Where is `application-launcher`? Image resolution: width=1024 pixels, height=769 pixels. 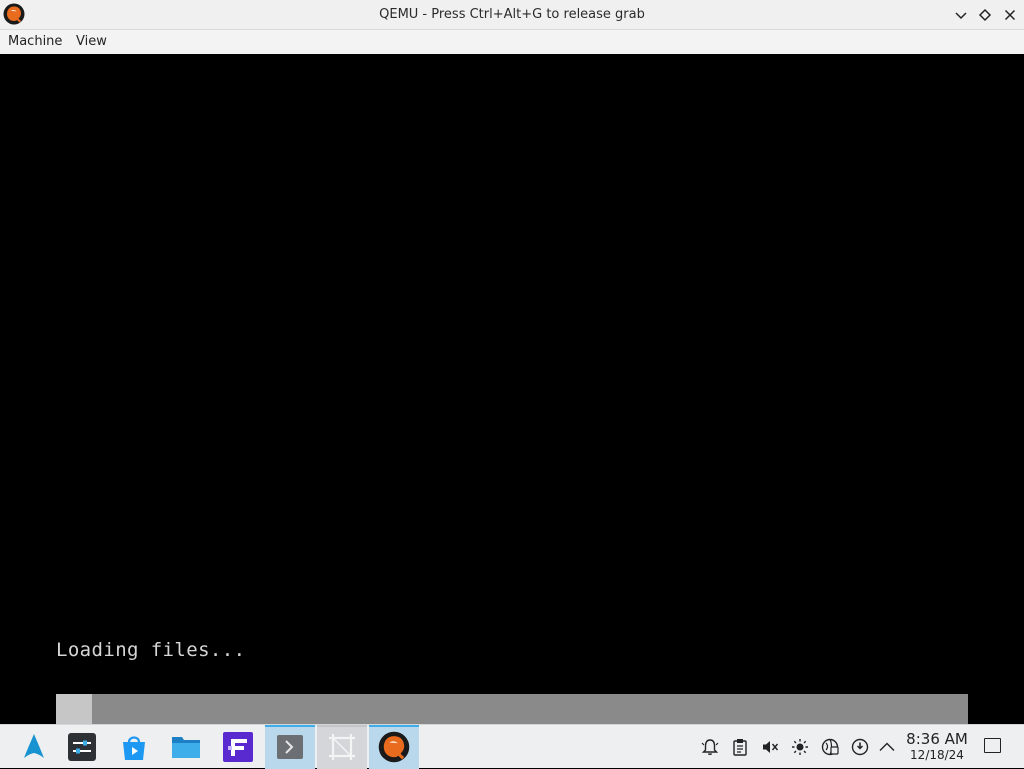 application-launcher is located at coordinates (34, 747).